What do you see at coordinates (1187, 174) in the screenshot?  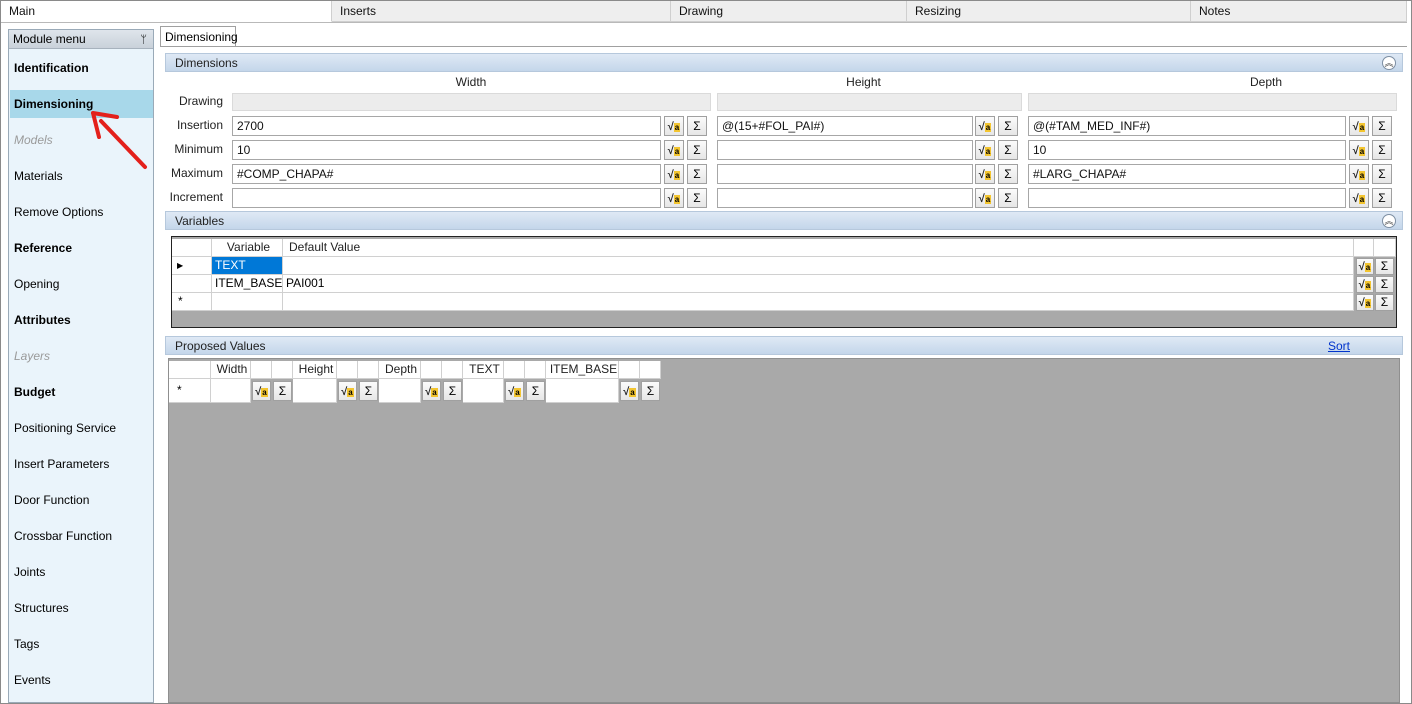 I see `maximum-depth-field: #LARG_CHAPA#` at bounding box center [1187, 174].